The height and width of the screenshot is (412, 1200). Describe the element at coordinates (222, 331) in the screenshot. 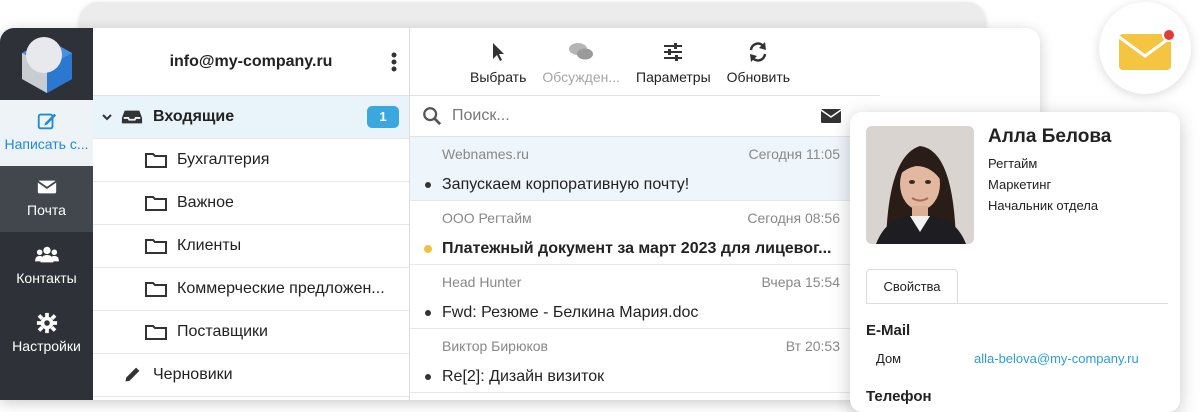

I see `folder-label: Поставщики` at that location.